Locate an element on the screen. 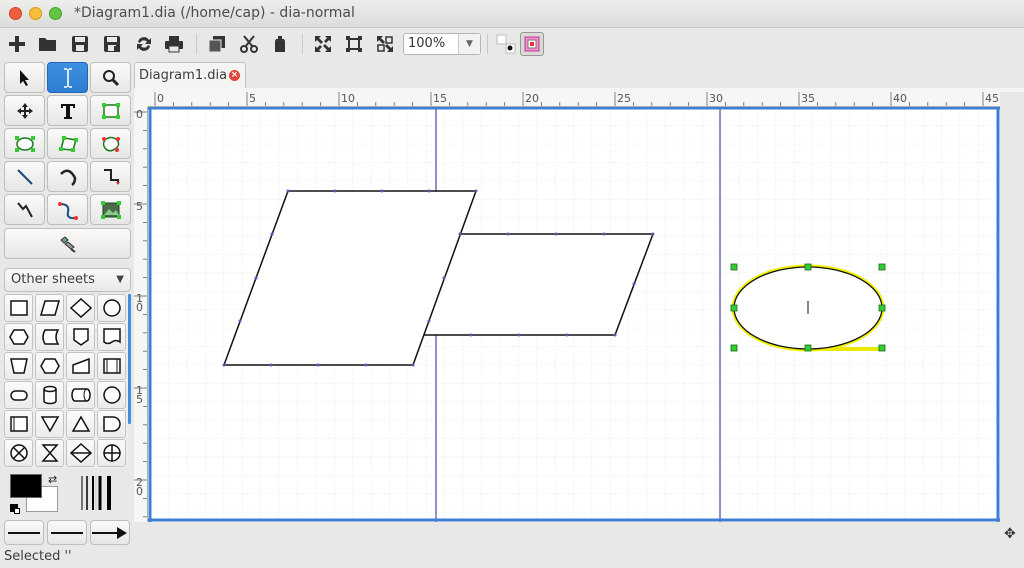 This screenshot has width=1024, height=568. zoom-combo: 100% ▼ is located at coordinates (442, 44).